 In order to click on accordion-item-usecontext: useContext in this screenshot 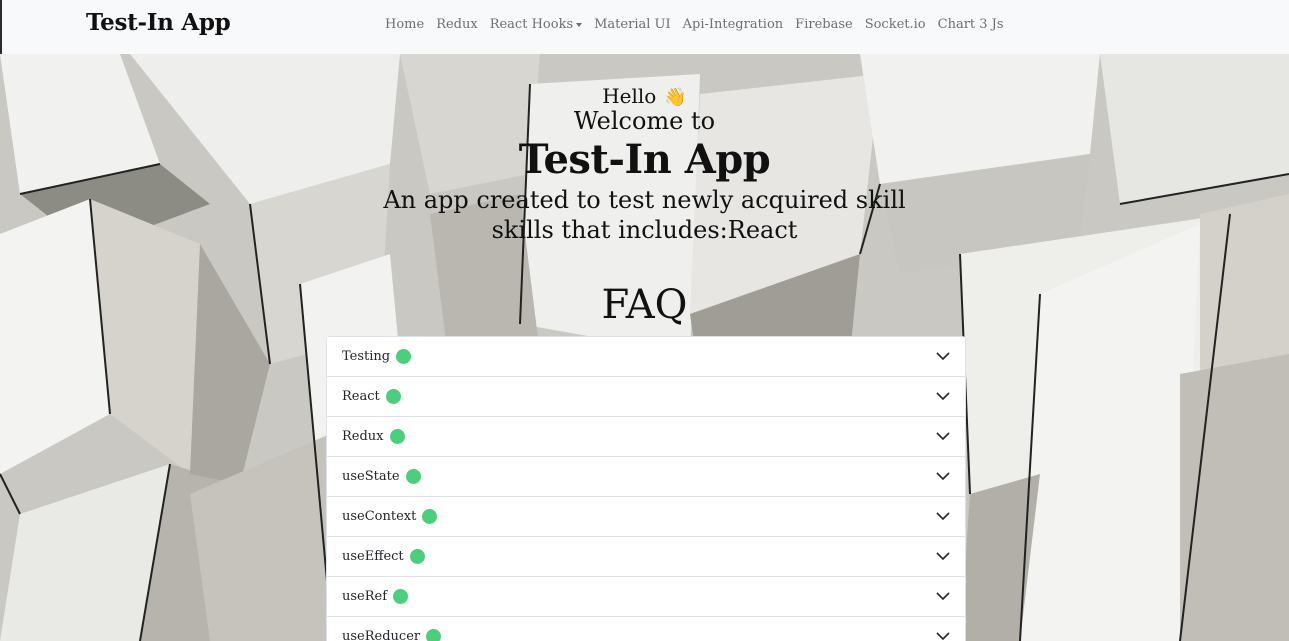, I will do `click(646, 517)`.